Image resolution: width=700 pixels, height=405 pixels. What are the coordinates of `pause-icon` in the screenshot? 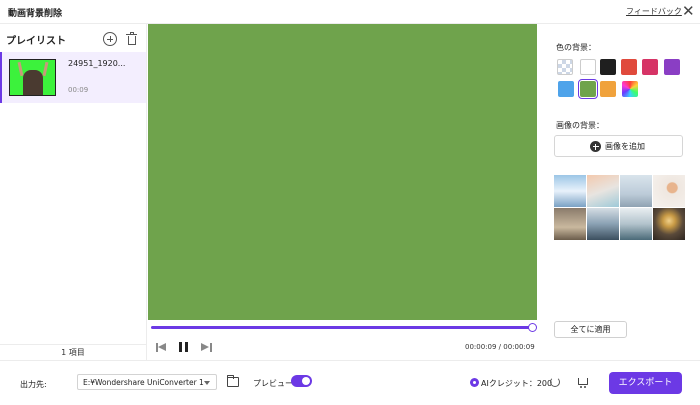 It's located at (183, 347).